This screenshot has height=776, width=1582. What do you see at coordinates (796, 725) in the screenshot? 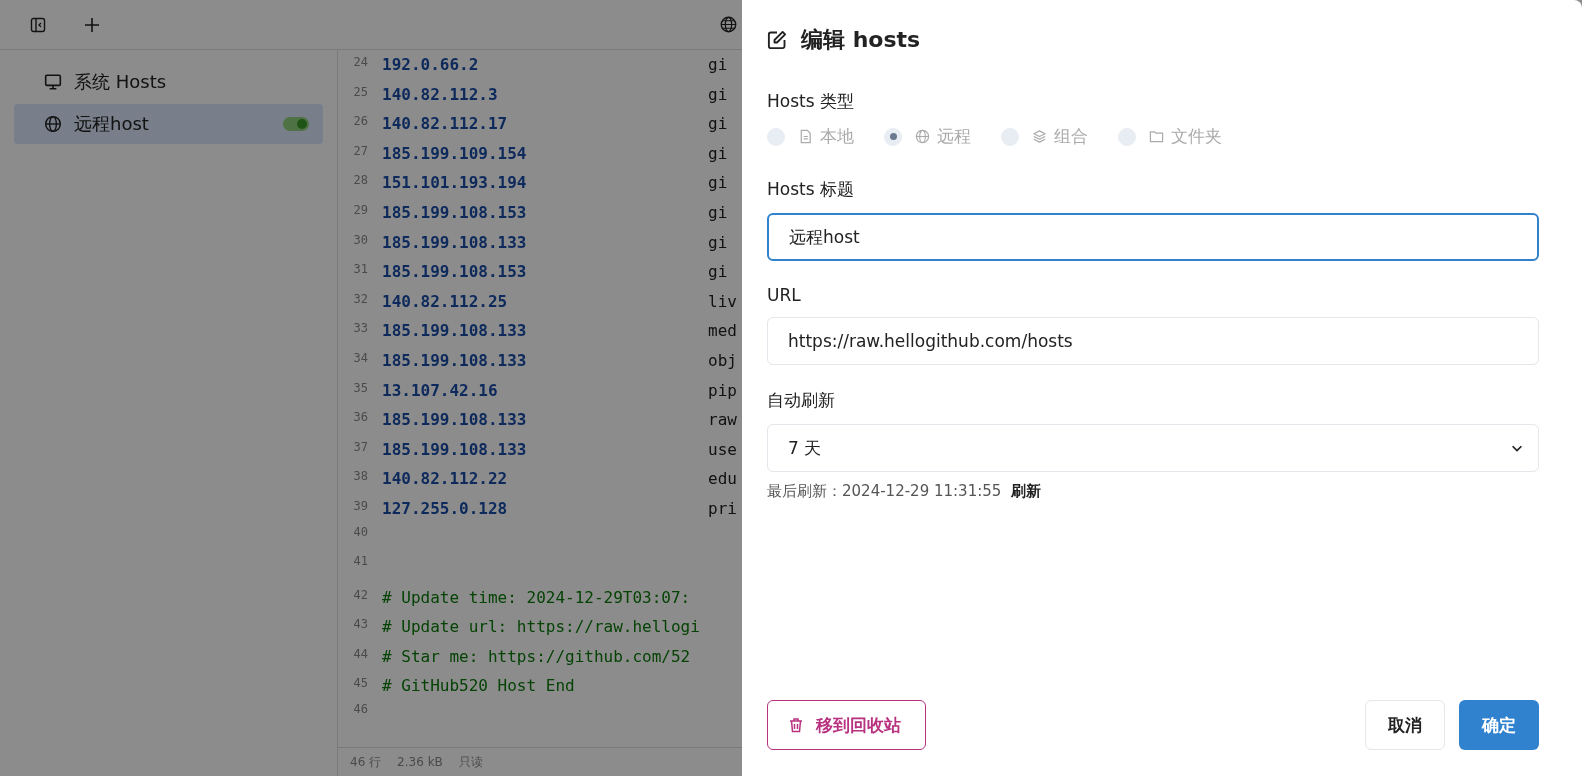
I see `trash-icon` at bounding box center [796, 725].